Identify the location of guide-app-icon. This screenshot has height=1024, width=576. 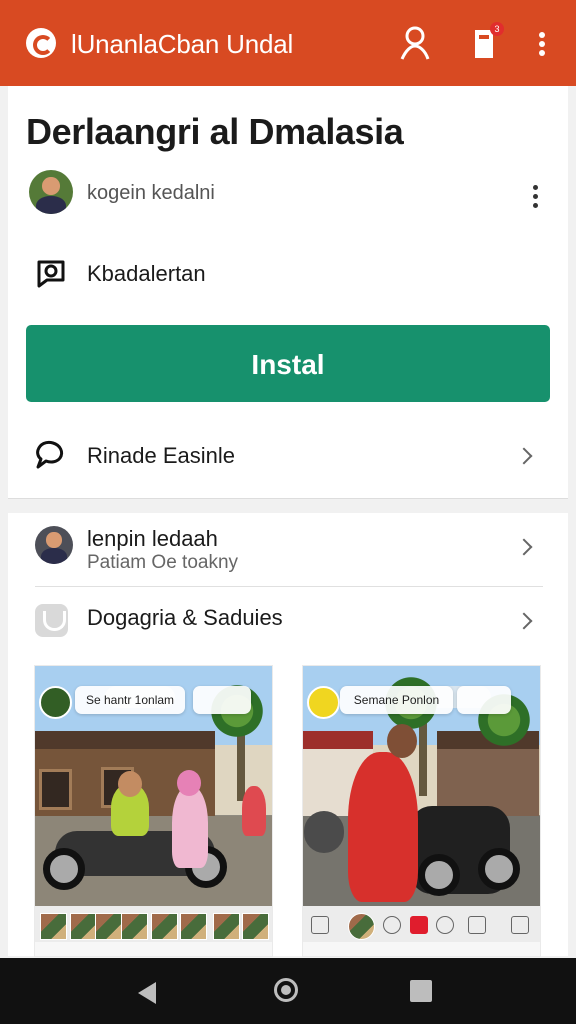
(51, 620).